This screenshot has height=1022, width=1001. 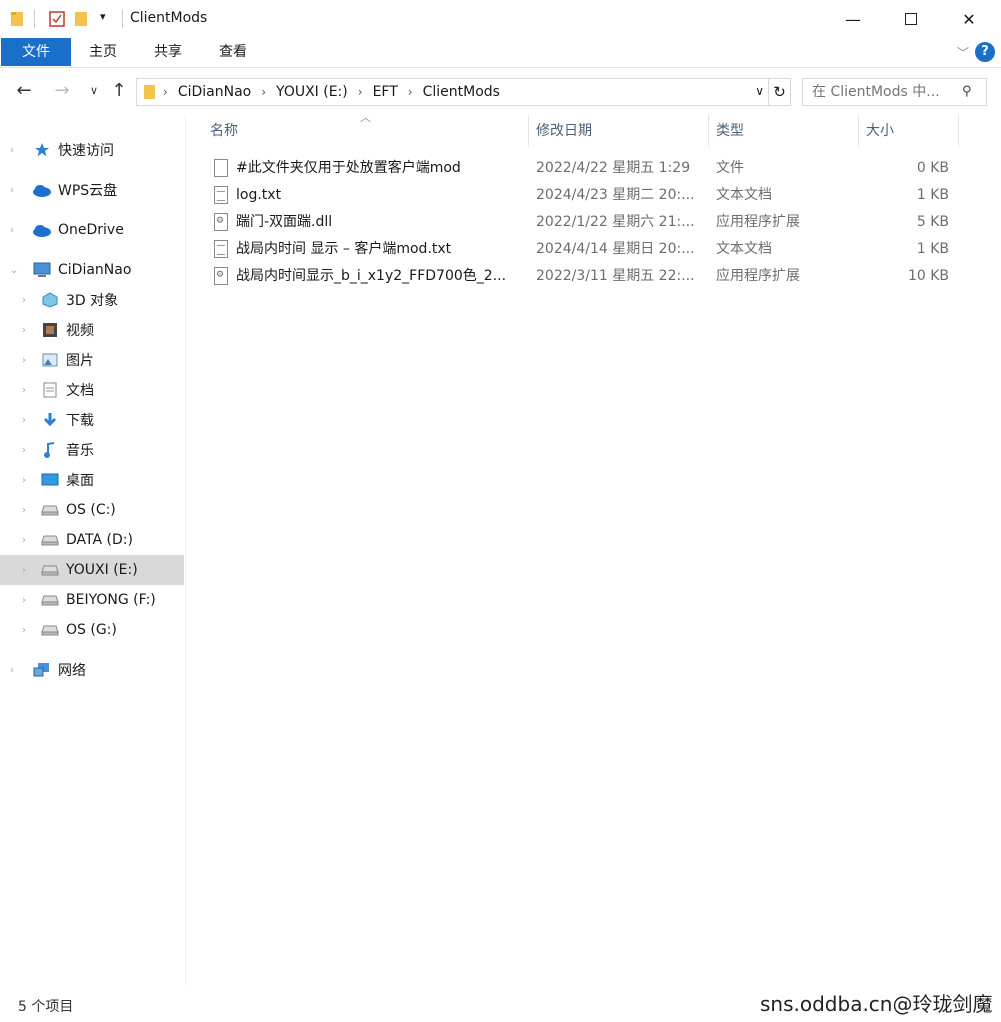 I want to click on breadcrumb-youxi: YOUXI (E:), so click(x=312, y=92).